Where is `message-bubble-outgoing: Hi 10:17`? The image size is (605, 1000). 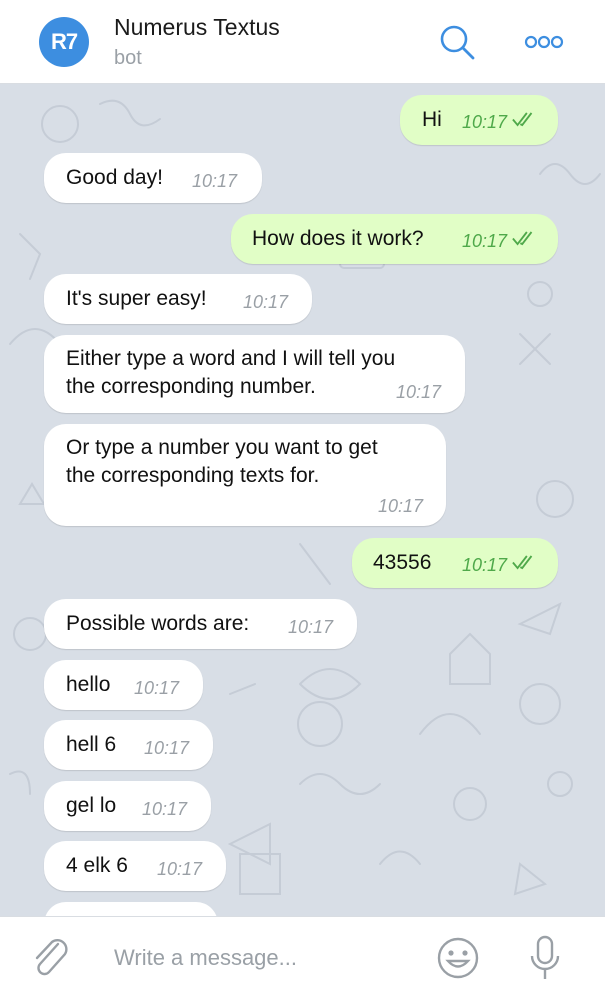
message-bubble-outgoing: Hi 10:17 is located at coordinates (479, 120).